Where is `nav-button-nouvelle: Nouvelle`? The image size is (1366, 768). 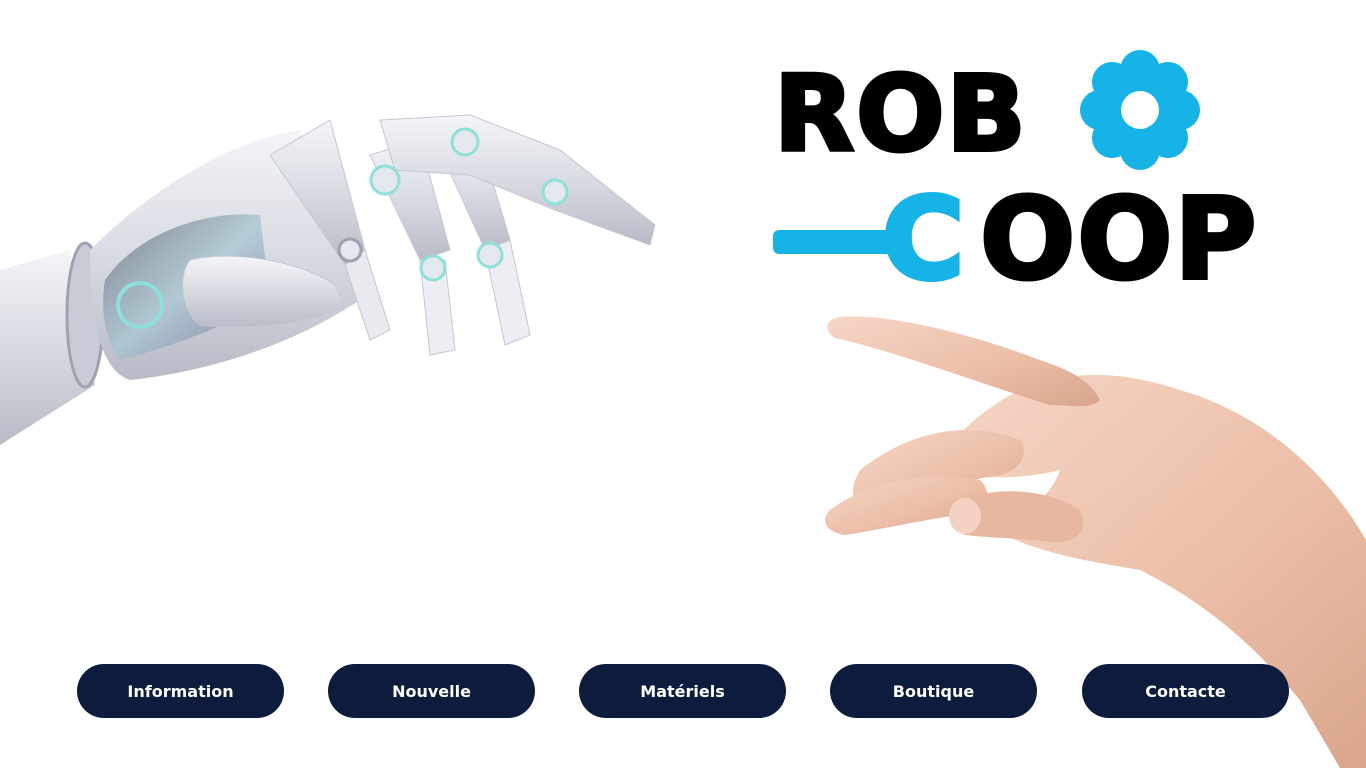
nav-button-nouvelle: Nouvelle is located at coordinates (431, 691).